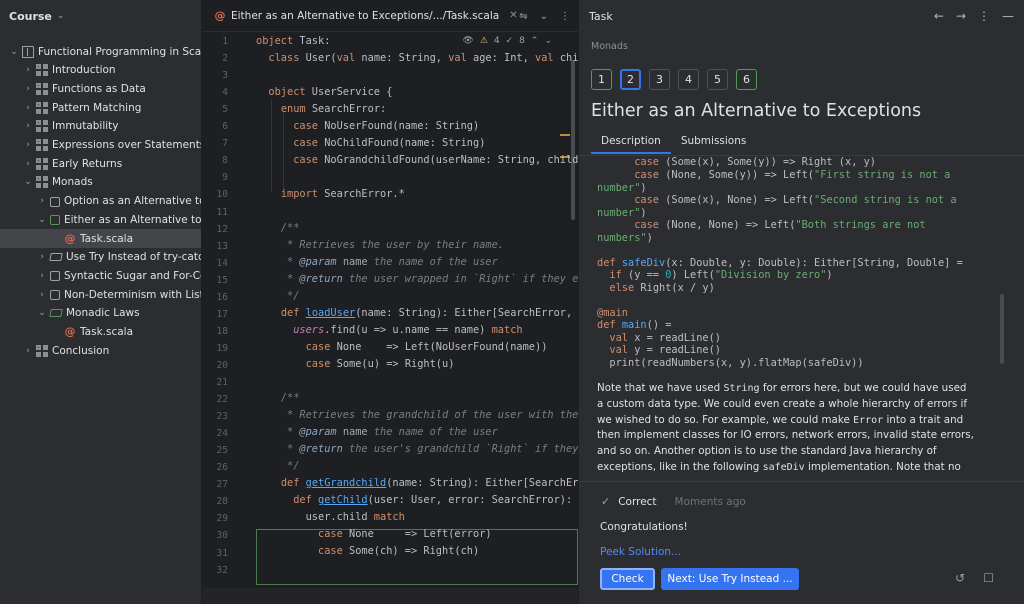 The image size is (1024, 604). What do you see at coordinates (659, 79) in the screenshot?
I see `step-3: 3` at bounding box center [659, 79].